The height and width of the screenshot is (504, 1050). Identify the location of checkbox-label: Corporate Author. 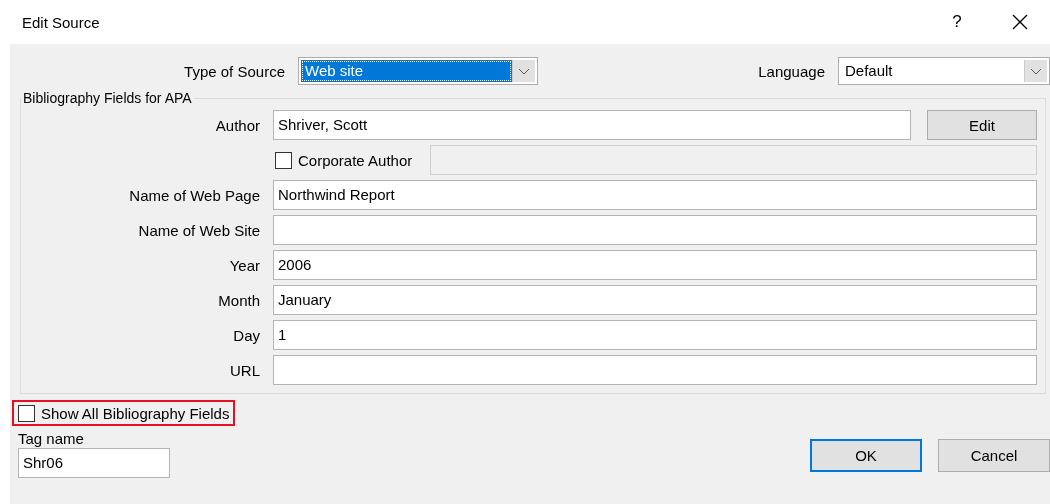
(355, 160).